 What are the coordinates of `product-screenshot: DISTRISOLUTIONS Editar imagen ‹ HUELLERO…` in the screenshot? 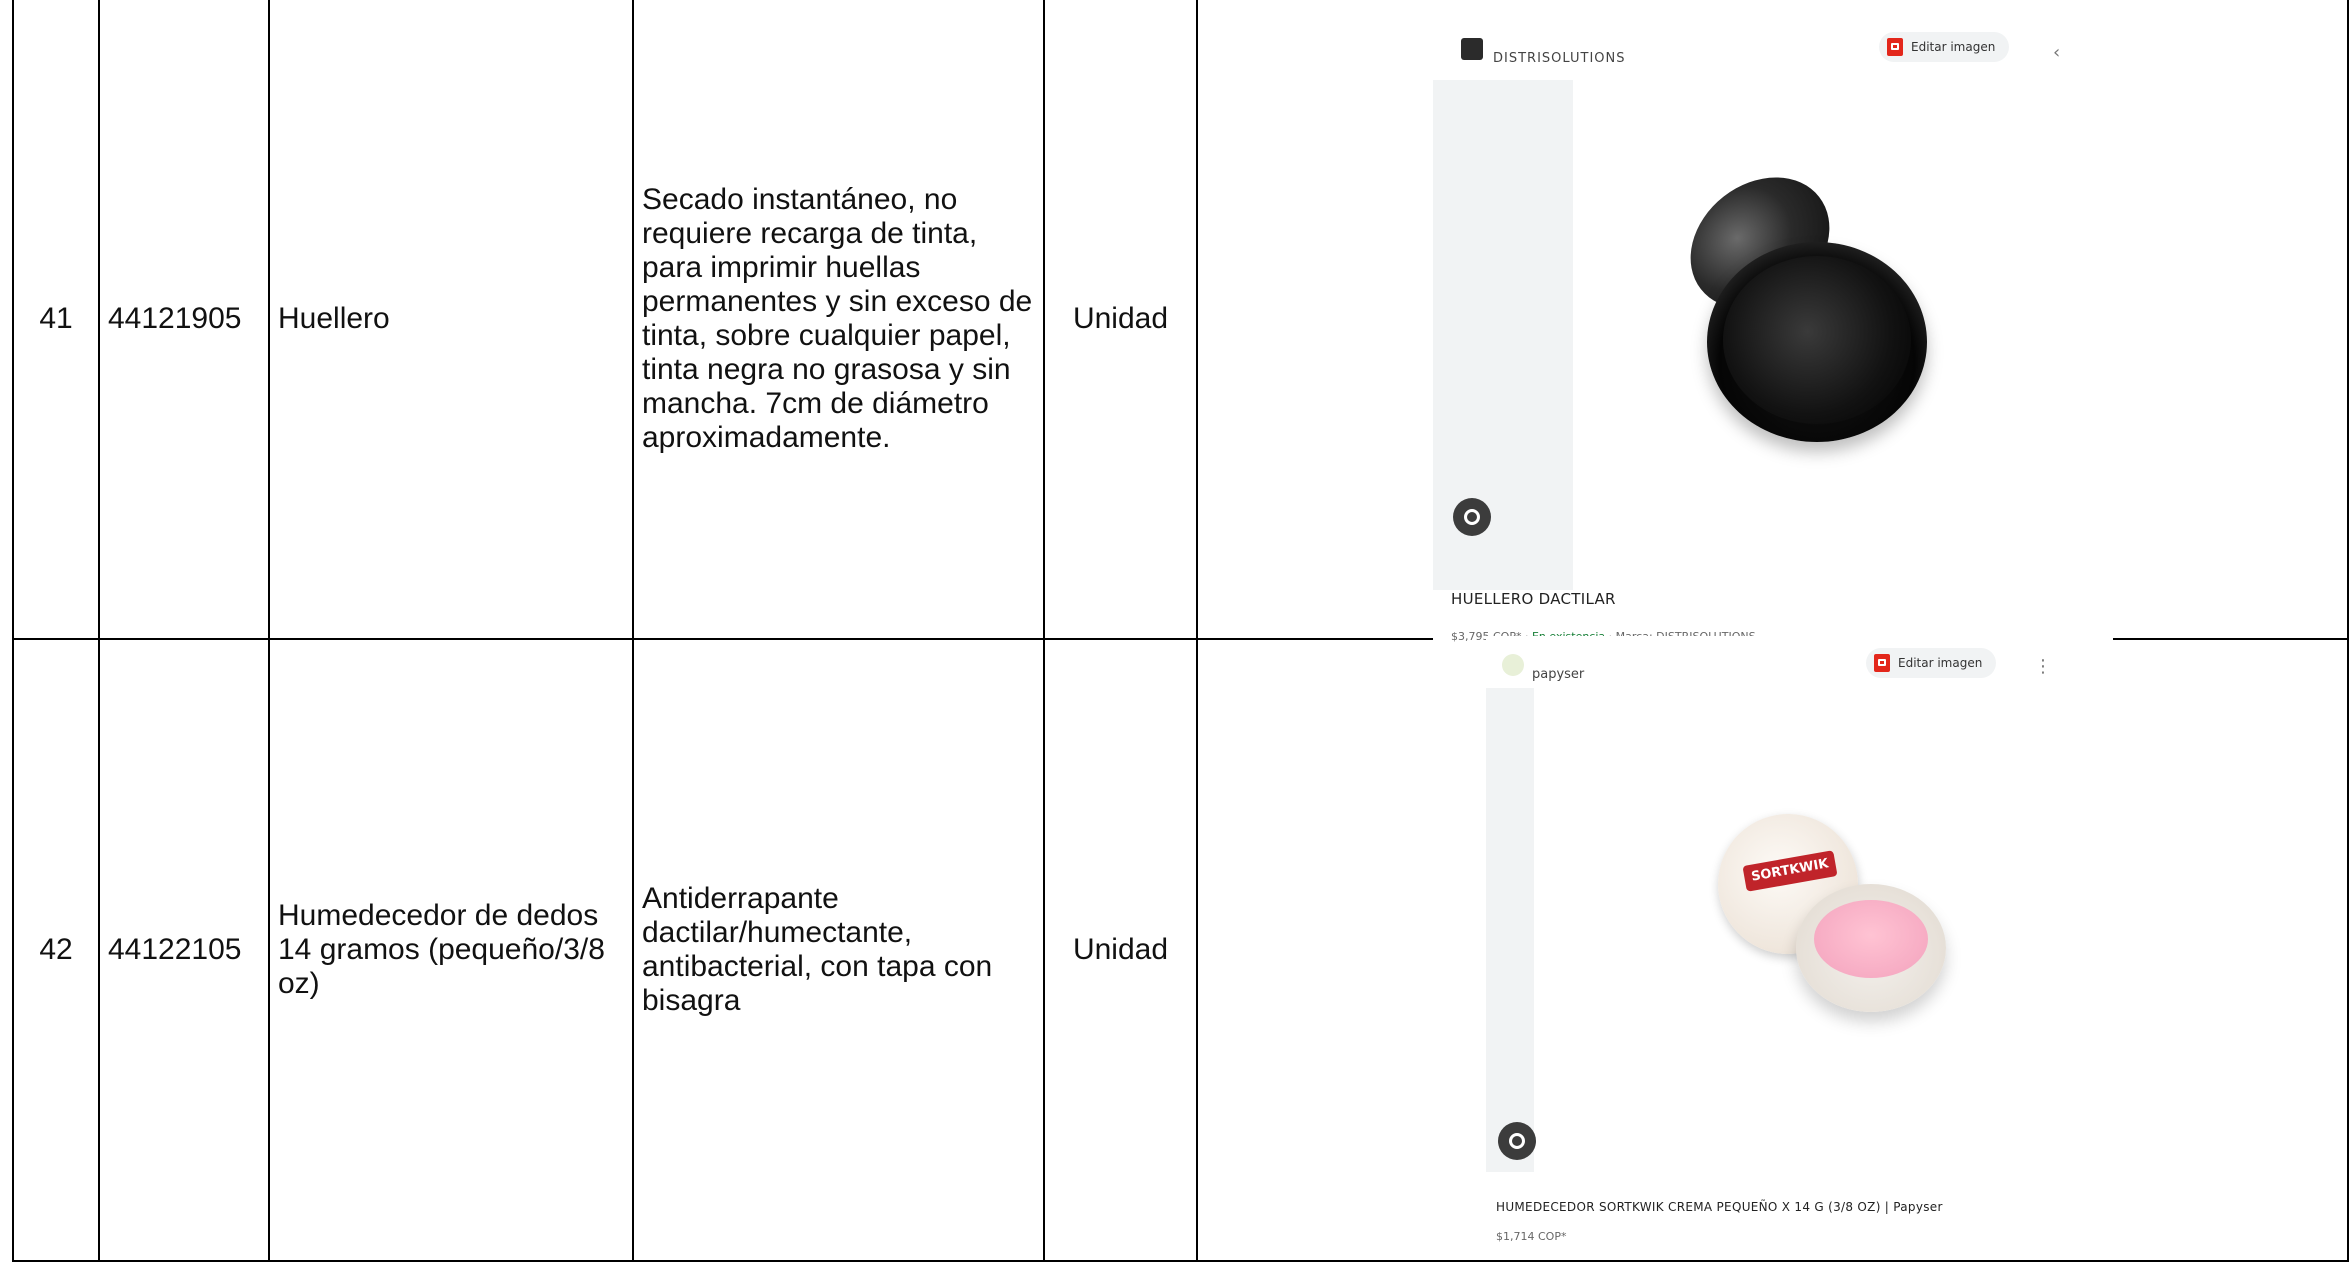 It's located at (1773, 329).